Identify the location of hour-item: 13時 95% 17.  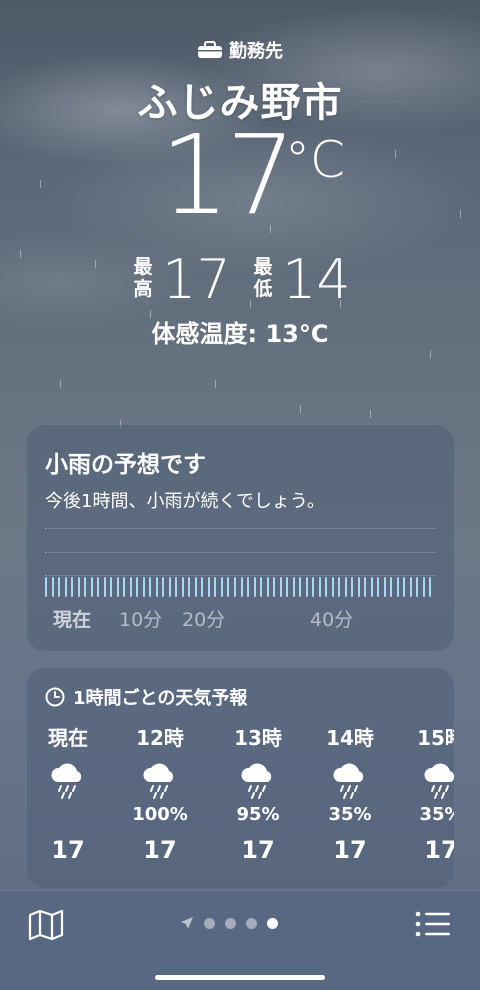
(258, 794).